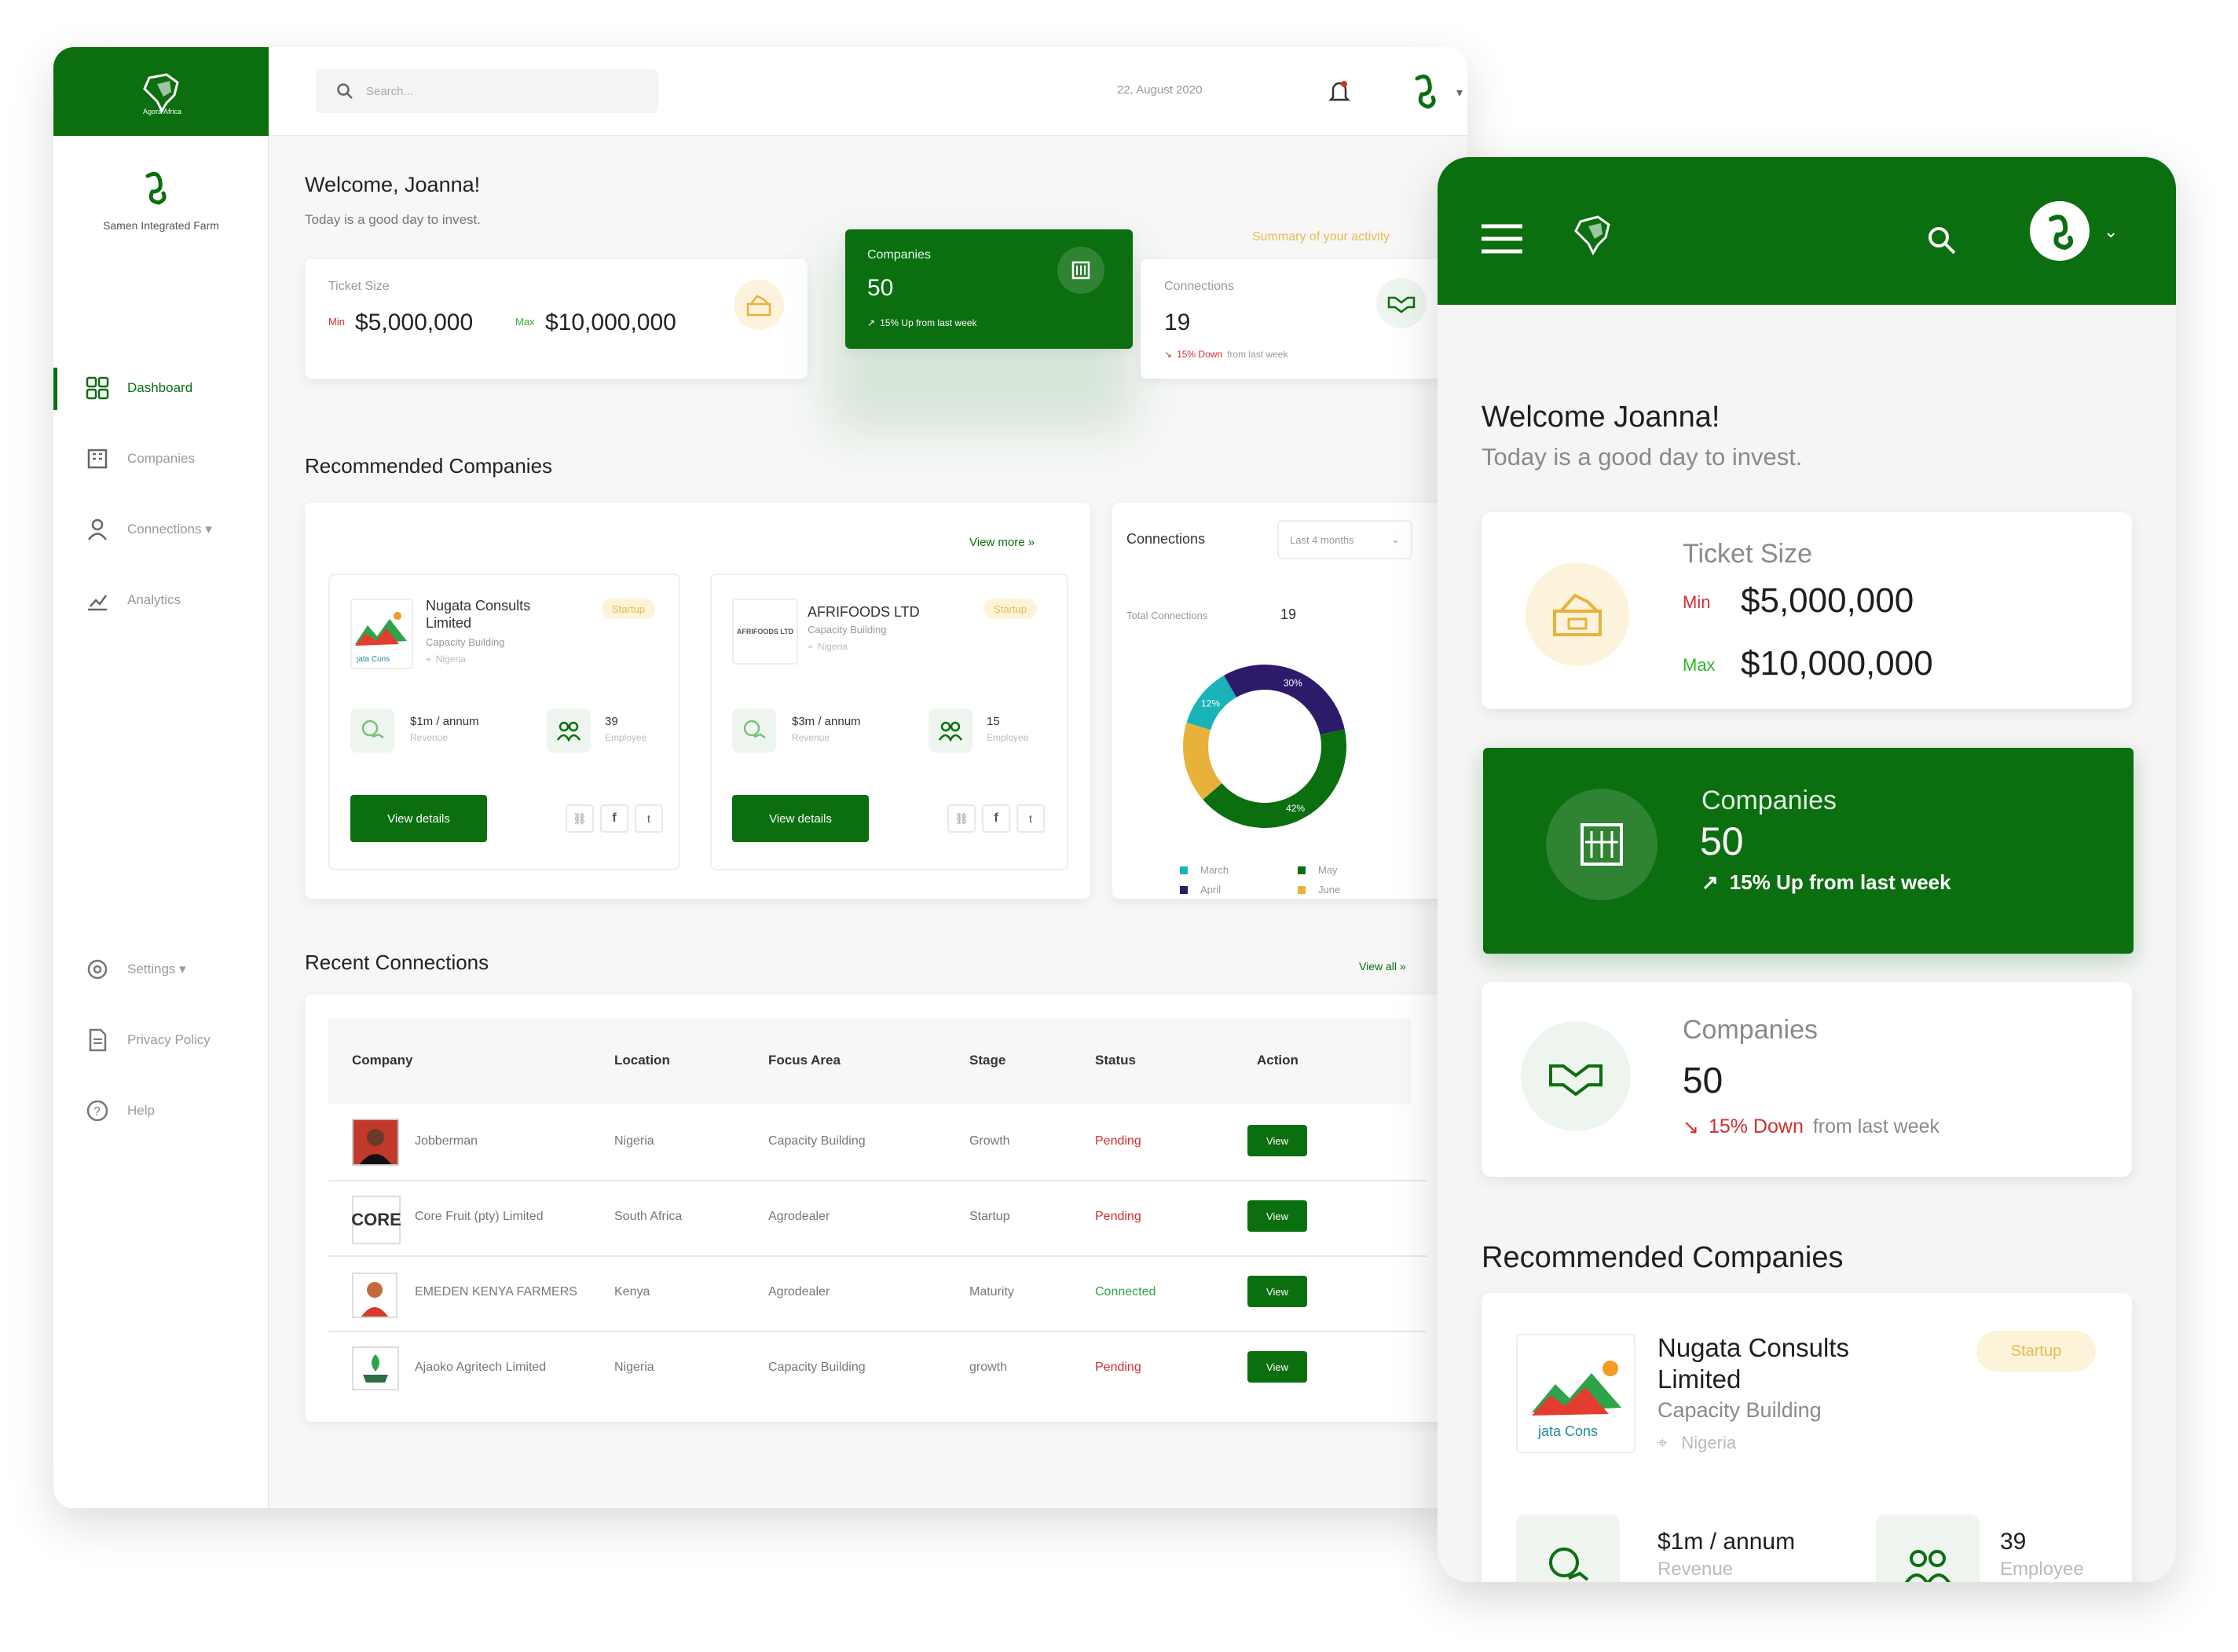 This screenshot has width=2238, height=1652. Describe the element at coordinates (1328, 870) in the screenshot. I see `legend-label: May` at that location.